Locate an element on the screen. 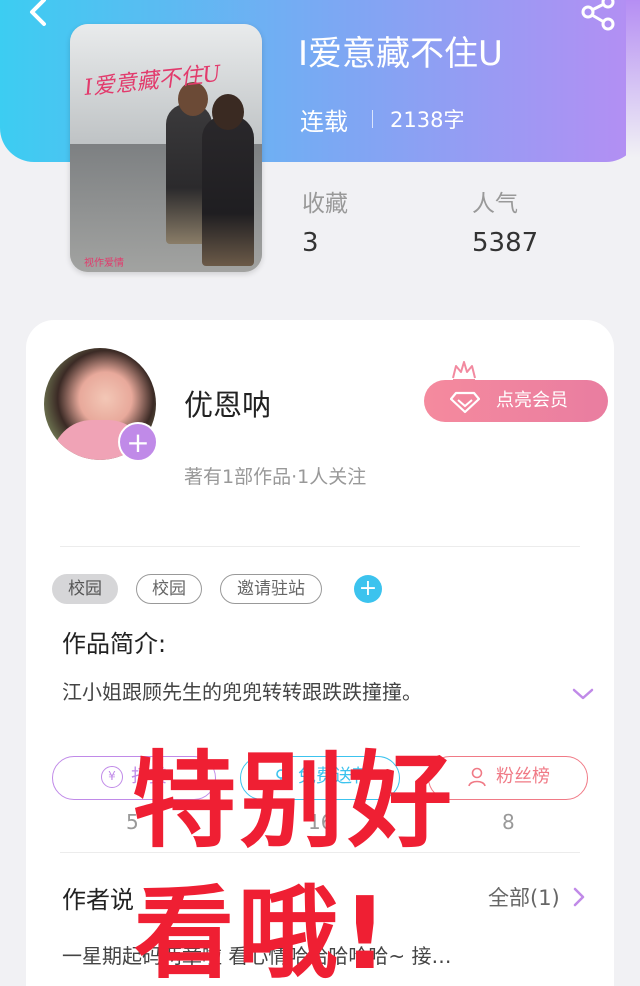  follow-author-button: + is located at coordinates (138, 442).